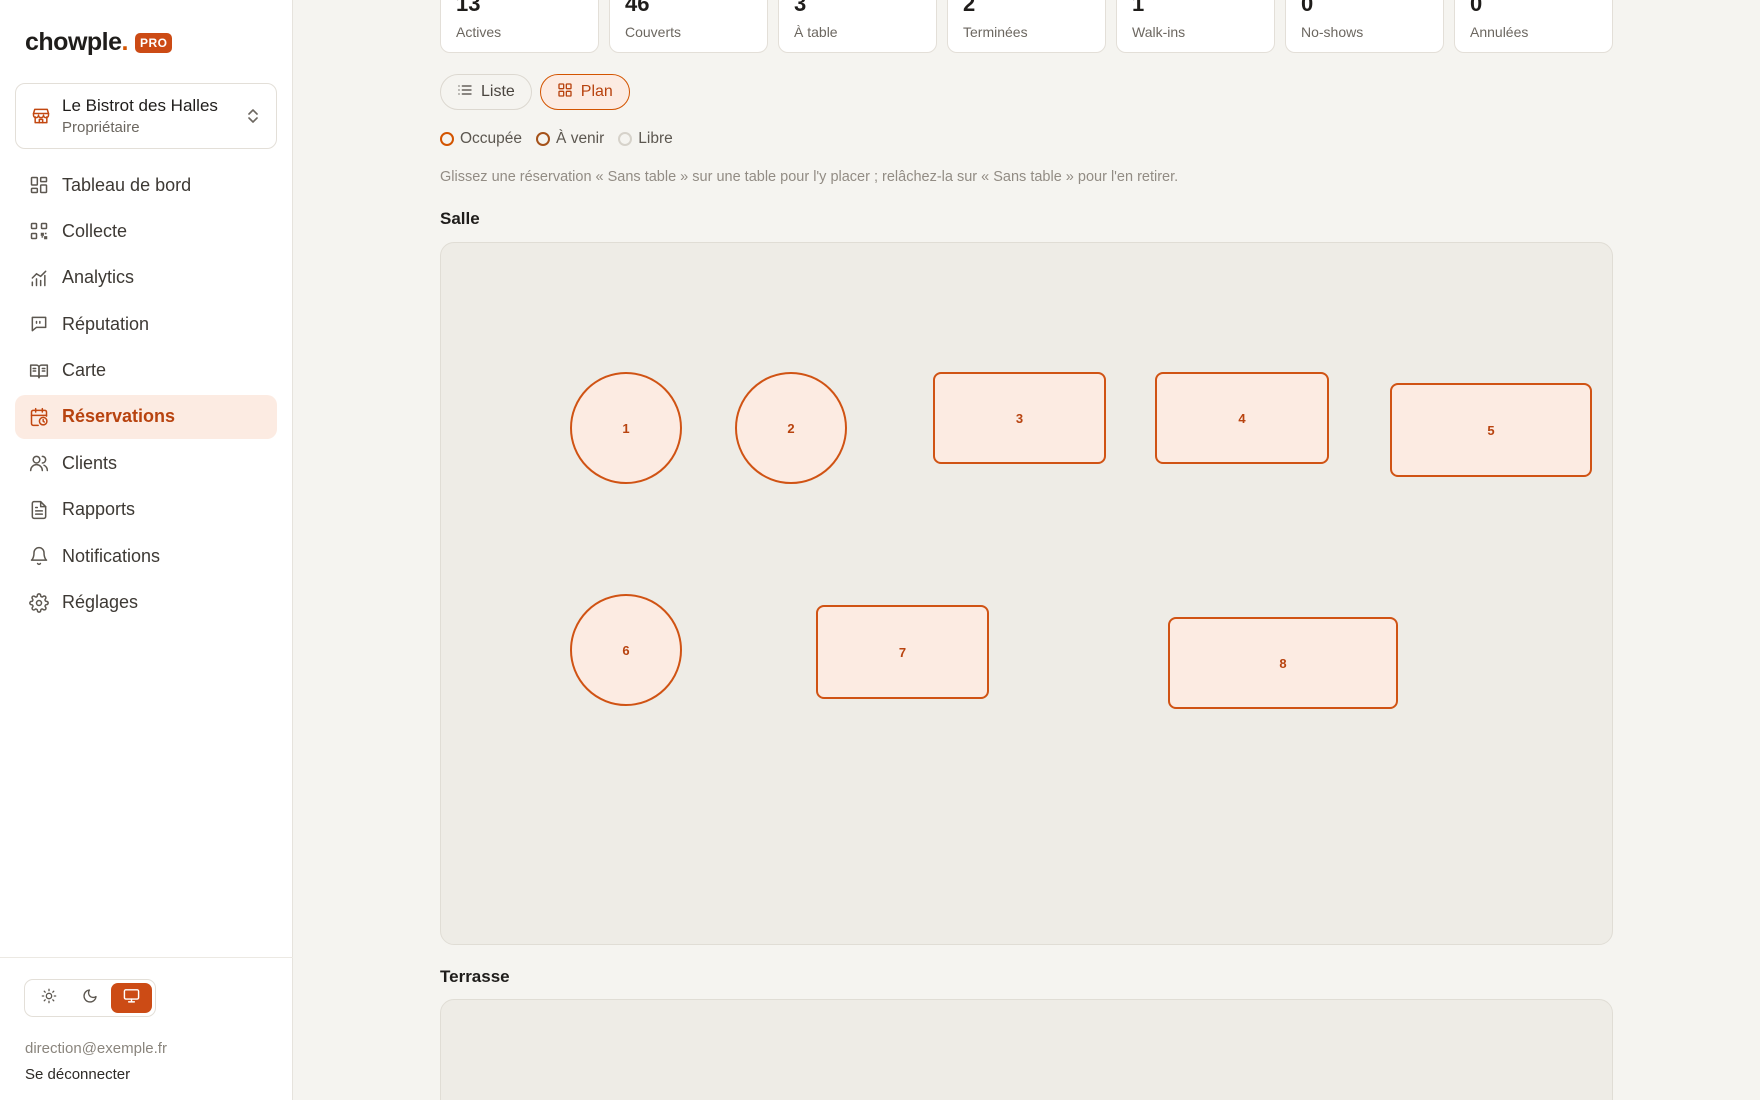 The image size is (1760, 1100). Describe the element at coordinates (253, 116) in the screenshot. I see `chevron-up-down-icon` at that location.